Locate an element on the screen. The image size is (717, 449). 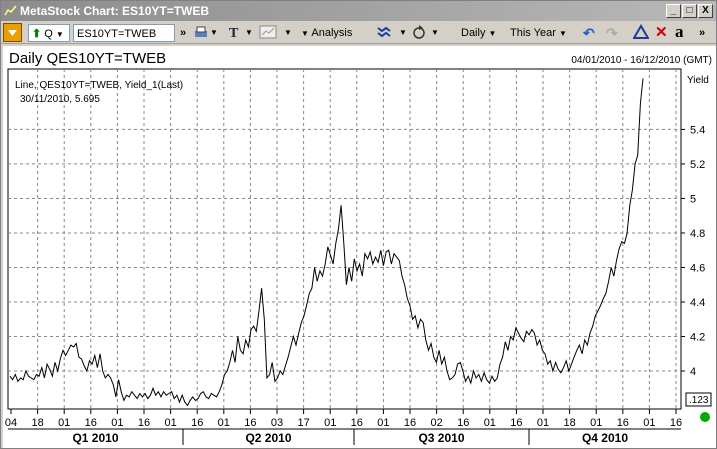
svg-text: T is located at coordinates (234, 33).